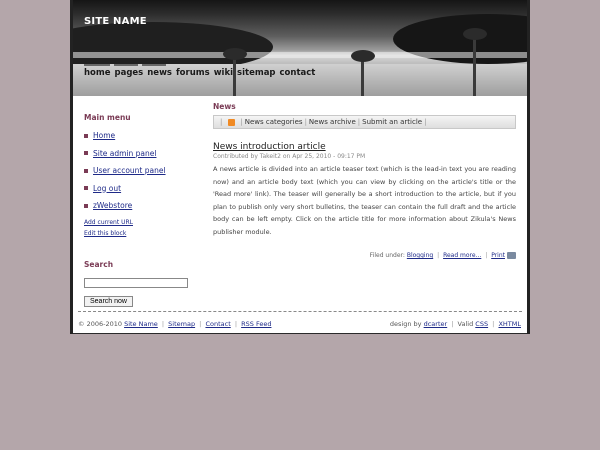  I want to click on printer-icon, so click(511, 255).